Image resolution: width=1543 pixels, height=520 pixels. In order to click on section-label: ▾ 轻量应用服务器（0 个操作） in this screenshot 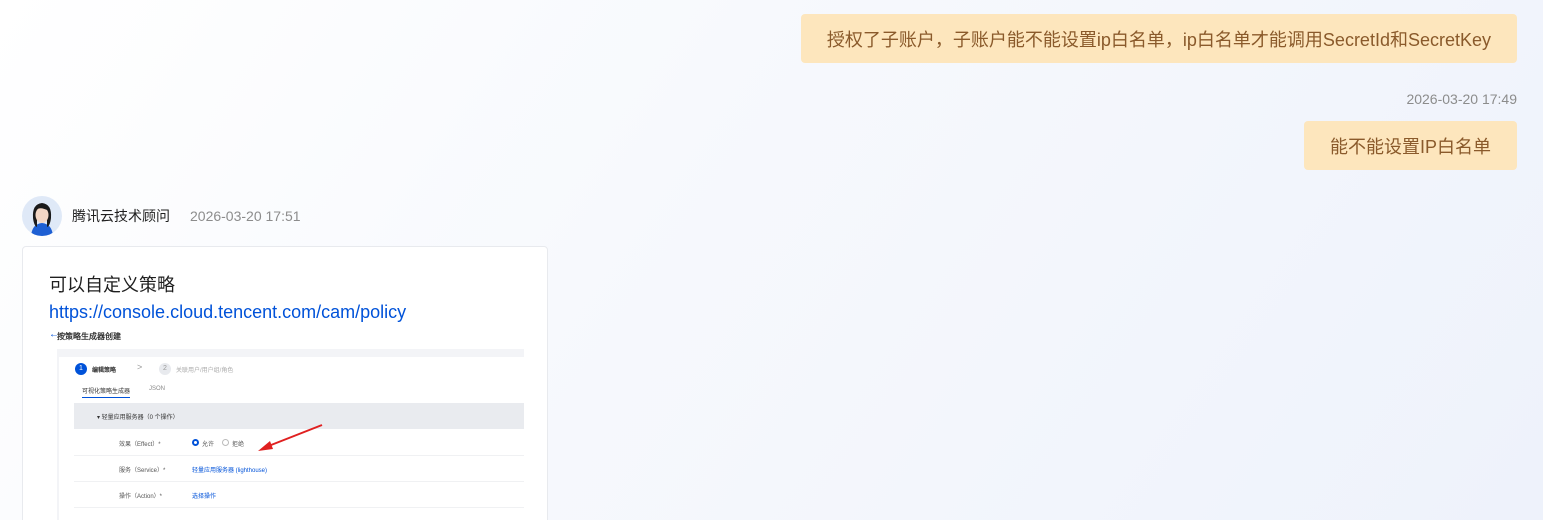, I will do `click(138, 418)`.